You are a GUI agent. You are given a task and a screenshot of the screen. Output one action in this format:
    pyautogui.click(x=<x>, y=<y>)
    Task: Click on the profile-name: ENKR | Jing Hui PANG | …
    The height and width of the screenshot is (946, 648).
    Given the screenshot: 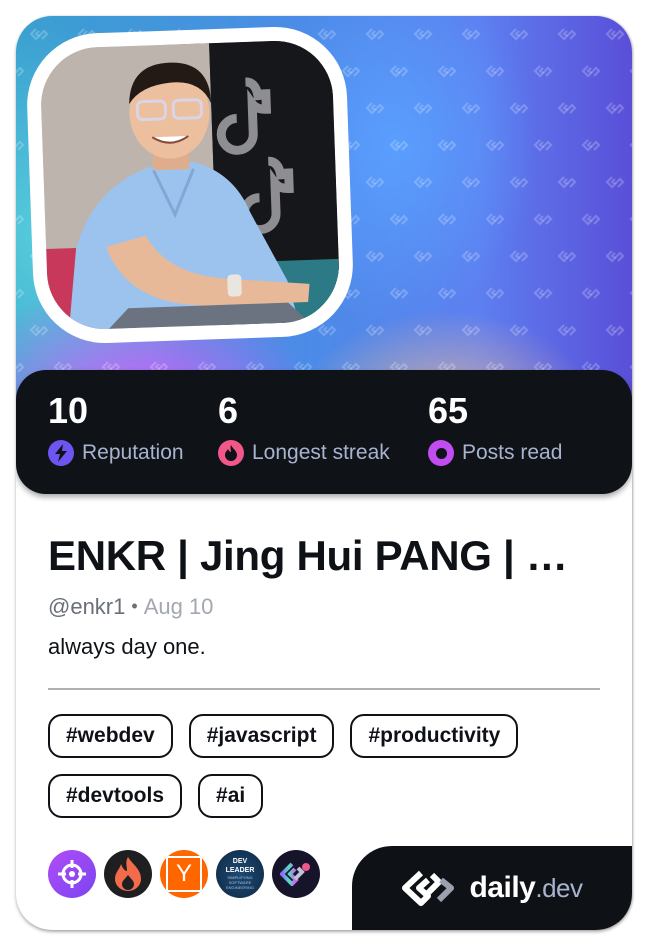 What is the action you would take?
    pyautogui.click(x=308, y=555)
    